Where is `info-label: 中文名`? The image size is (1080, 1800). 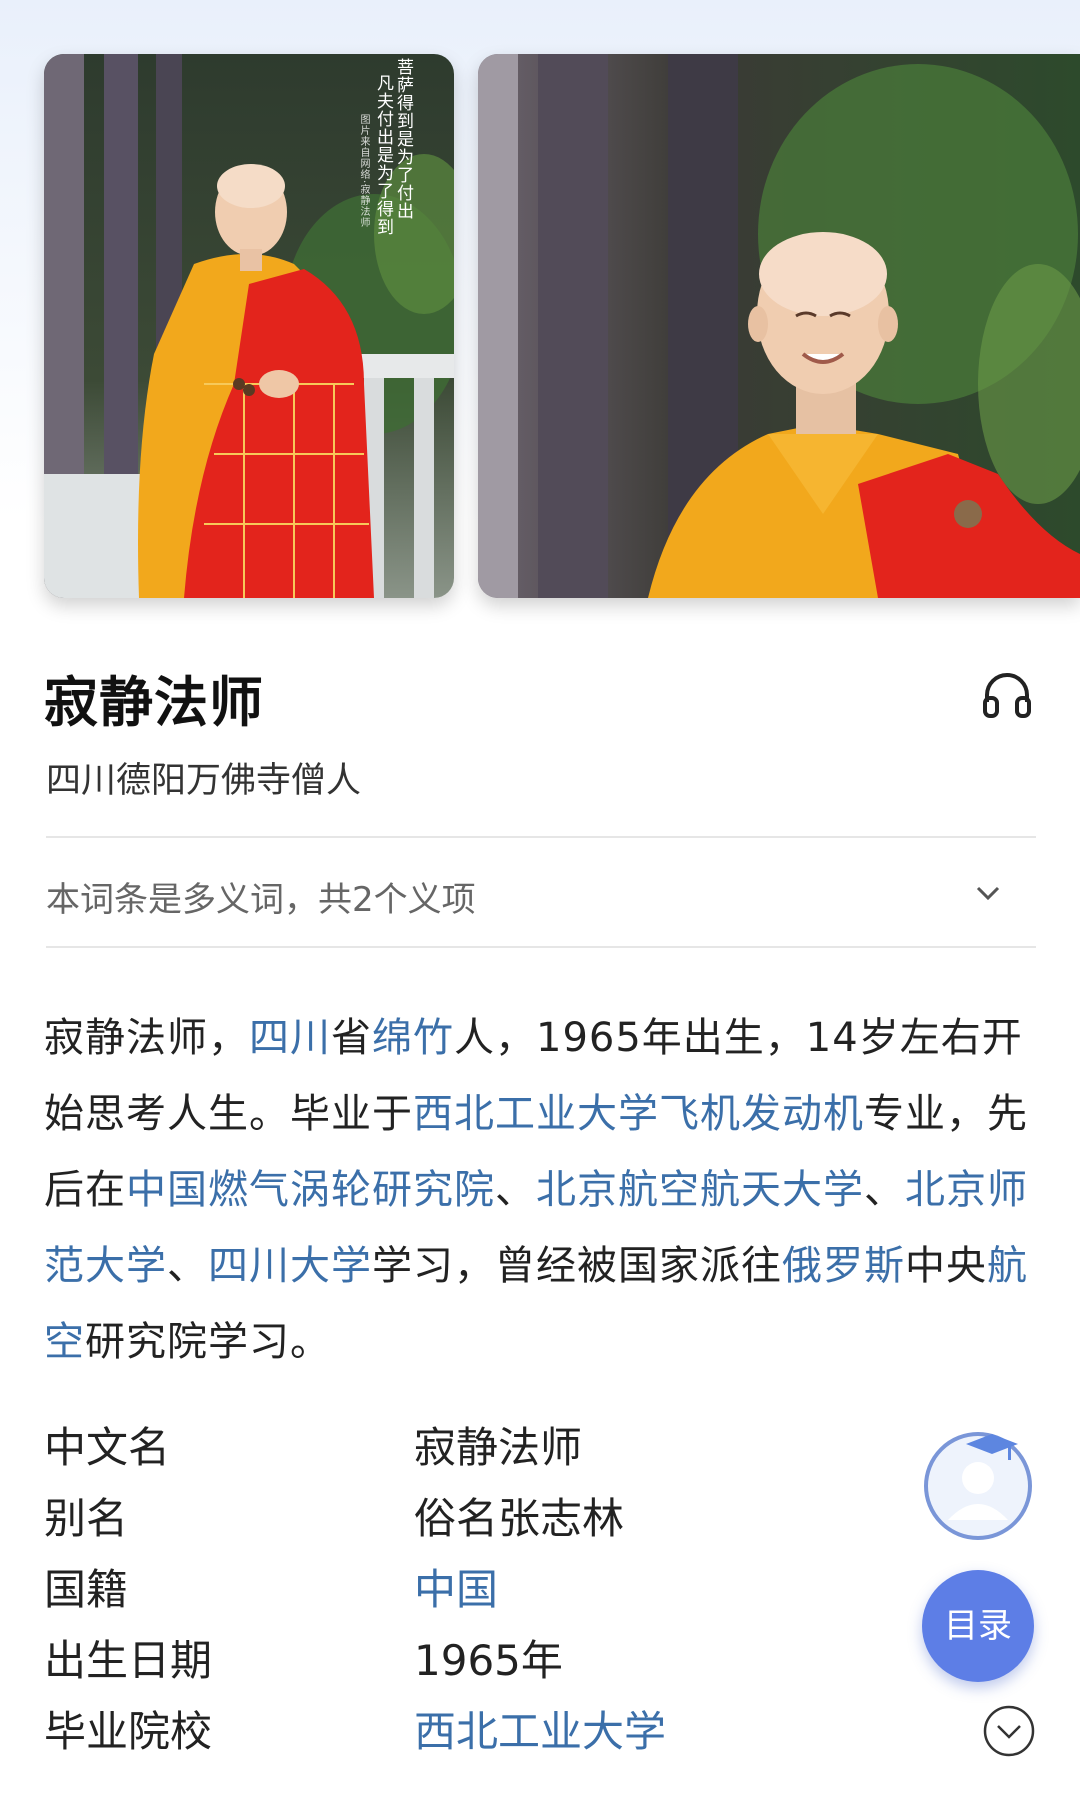
info-label: 中文名 is located at coordinates (107, 1447).